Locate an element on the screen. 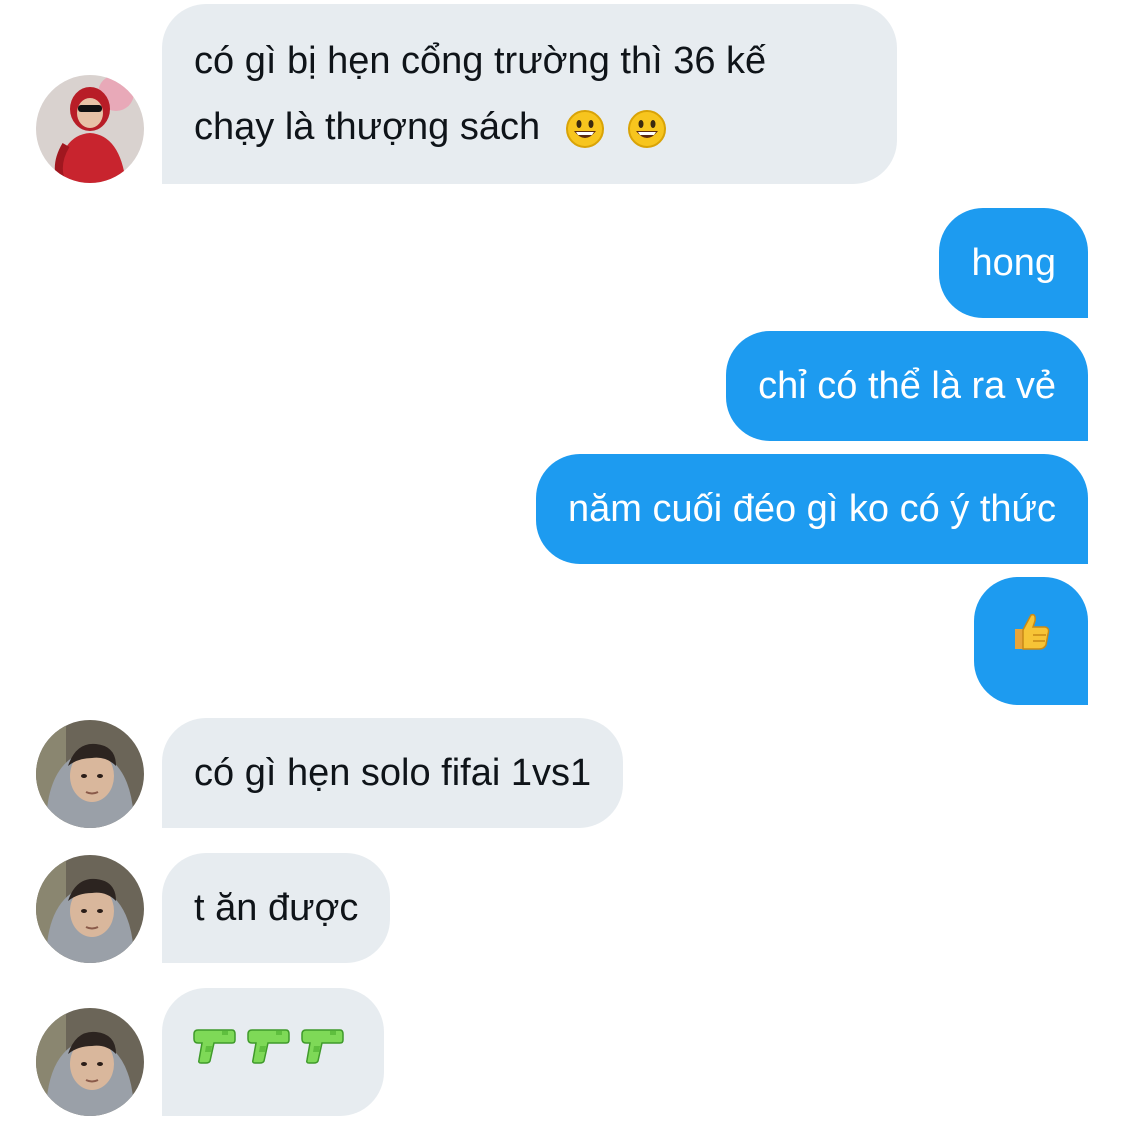 The width and height of the screenshot is (1125, 1125). message-text-line-1: có gì bị hẹn cổng trường thì 36 kế is located at coordinates (480, 61).